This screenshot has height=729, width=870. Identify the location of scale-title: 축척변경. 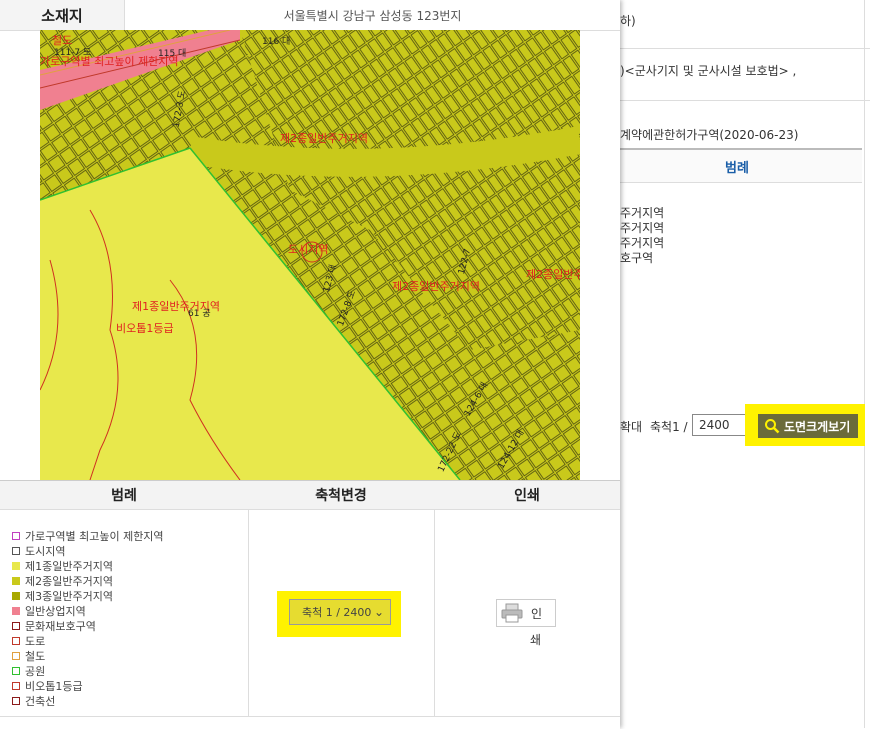
(341, 495).